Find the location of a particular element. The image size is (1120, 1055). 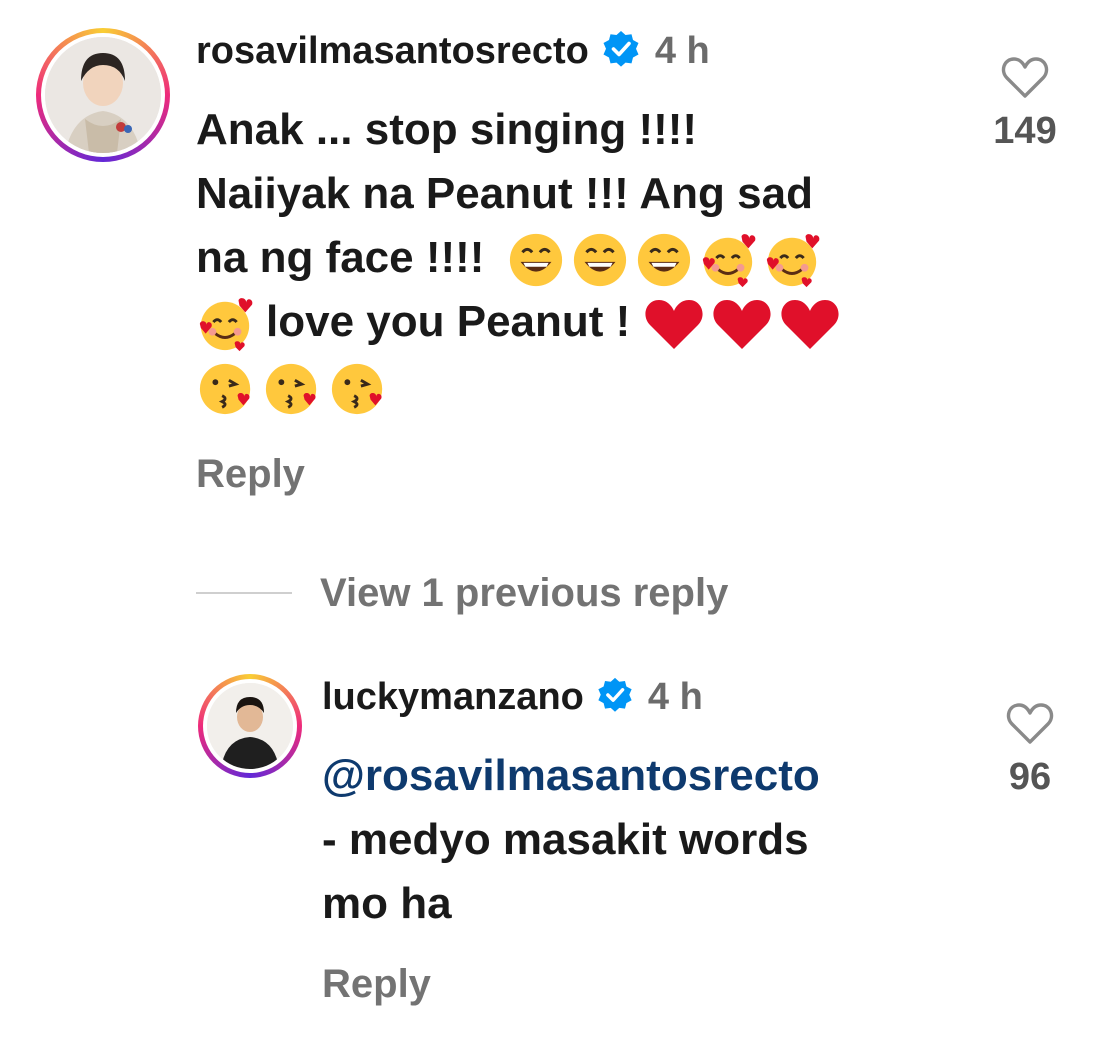

comment-line: mo ha is located at coordinates (387, 903).